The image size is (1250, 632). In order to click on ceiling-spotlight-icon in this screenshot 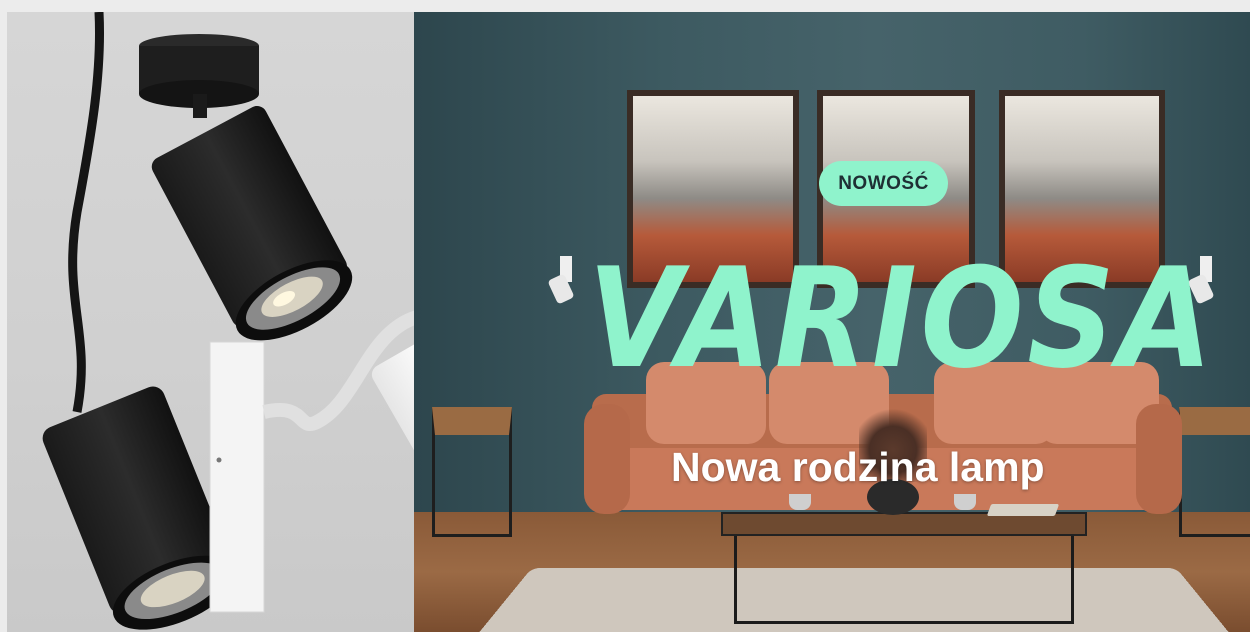, I will do `click(246, 187)`.